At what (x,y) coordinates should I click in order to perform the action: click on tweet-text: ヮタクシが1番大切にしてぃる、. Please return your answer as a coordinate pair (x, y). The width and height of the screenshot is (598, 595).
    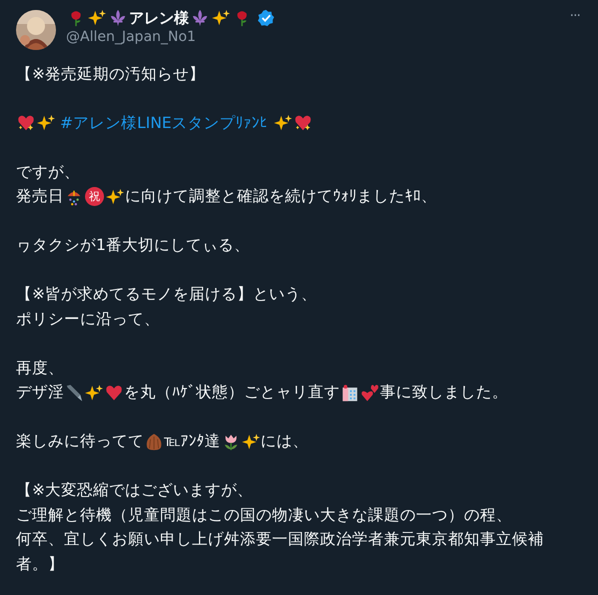
    Looking at the image, I should click on (133, 245).